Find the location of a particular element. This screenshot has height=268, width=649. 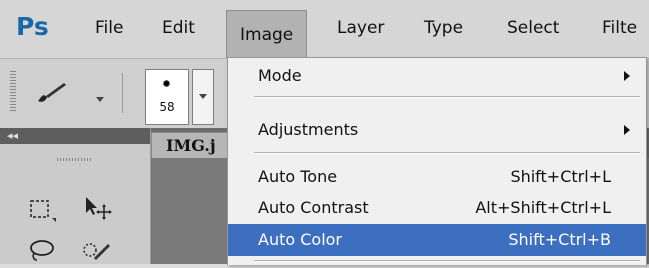

options-bar-grip is located at coordinates (13, 92).